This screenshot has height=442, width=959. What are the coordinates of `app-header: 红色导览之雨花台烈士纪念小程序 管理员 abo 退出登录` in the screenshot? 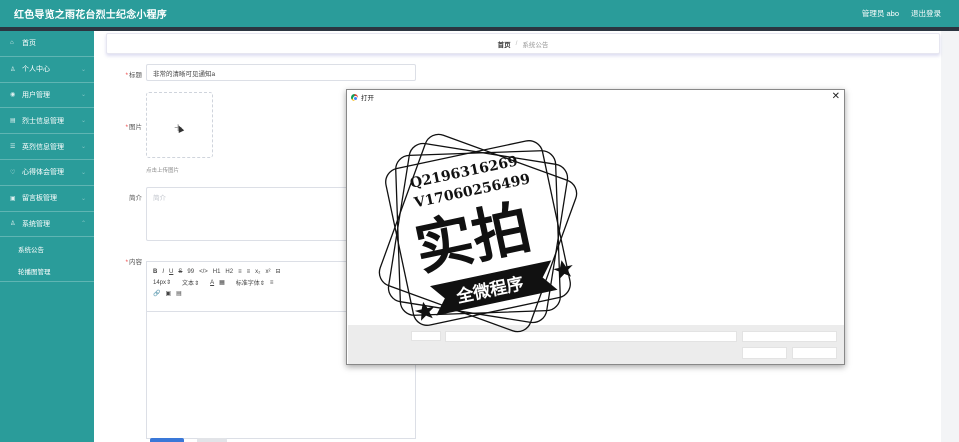 It's located at (479, 13).